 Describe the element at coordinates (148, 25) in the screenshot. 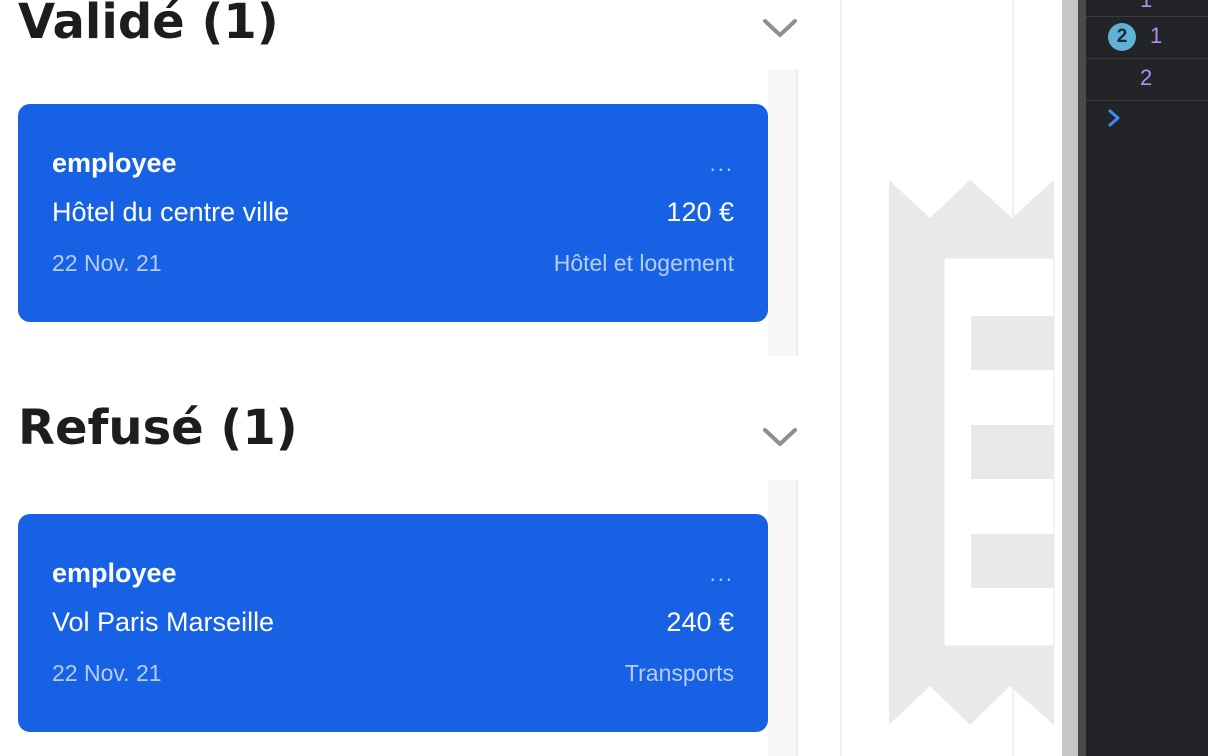

I see `section-title-valide: Validé (1)` at that location.